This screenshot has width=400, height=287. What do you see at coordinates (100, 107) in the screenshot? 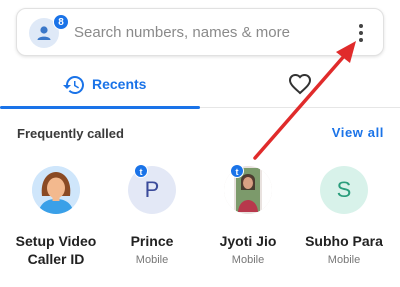
I see `active-tab-indicator` at bounding box center [100, 107].